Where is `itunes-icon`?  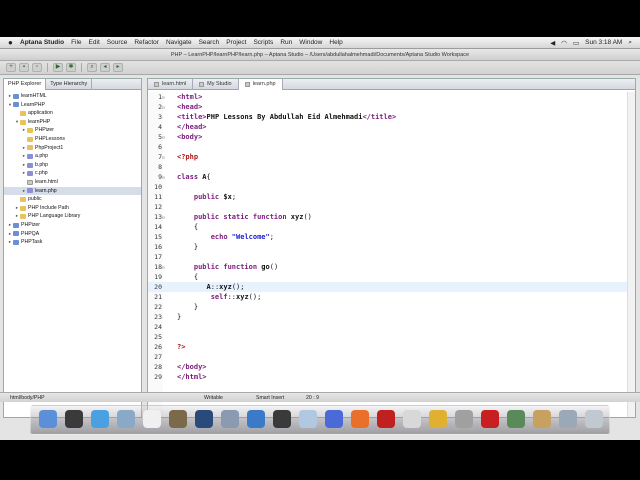 itunes-icon is located at coordinates (256, 419).